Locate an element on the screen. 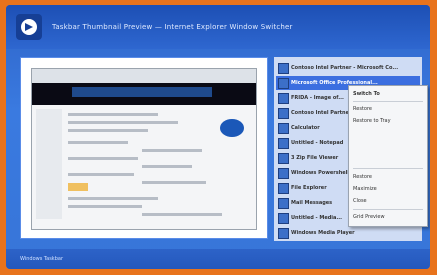 Image resolution: width=437 pixels, height=275 pixels. menu-item-restore: Restore is located at coordinates (388, 109).